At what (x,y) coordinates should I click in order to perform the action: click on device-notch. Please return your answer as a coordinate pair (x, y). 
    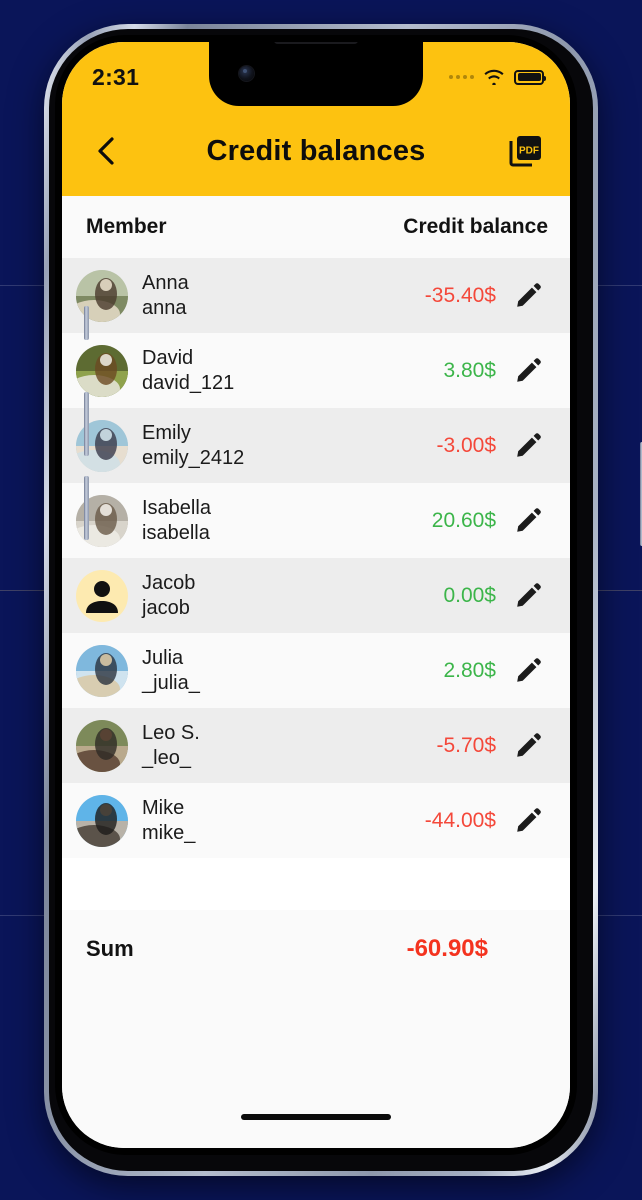
    Looking at the image, I should click on (316, 74).